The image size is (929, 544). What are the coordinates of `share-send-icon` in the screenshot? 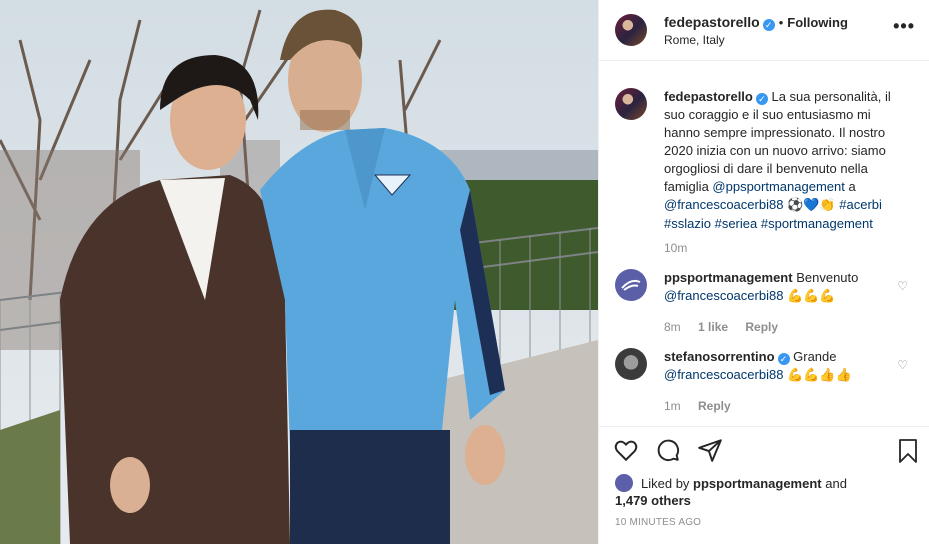 It's located at (710, 450).